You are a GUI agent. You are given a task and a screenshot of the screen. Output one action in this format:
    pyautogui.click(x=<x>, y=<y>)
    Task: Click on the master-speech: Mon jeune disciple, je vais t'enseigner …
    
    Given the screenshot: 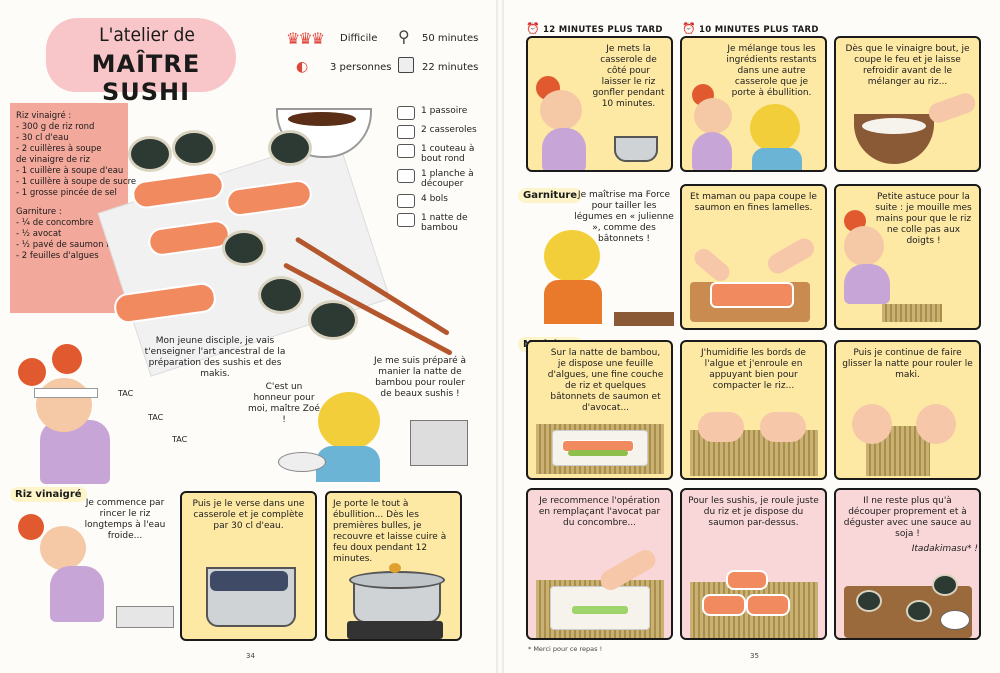 What is the action you would take?
    pyautogui.click(x=215, y=357)
    